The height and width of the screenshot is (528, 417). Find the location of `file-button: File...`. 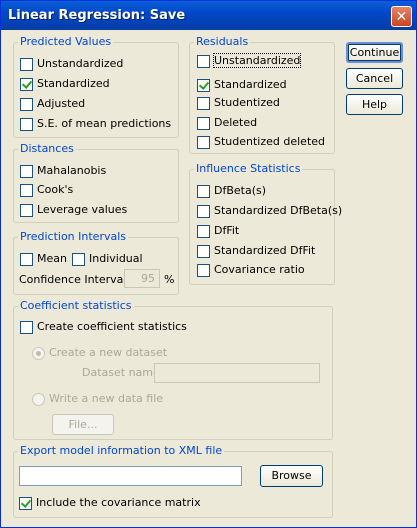

file-button: File... is located at coordinates (83, 424).